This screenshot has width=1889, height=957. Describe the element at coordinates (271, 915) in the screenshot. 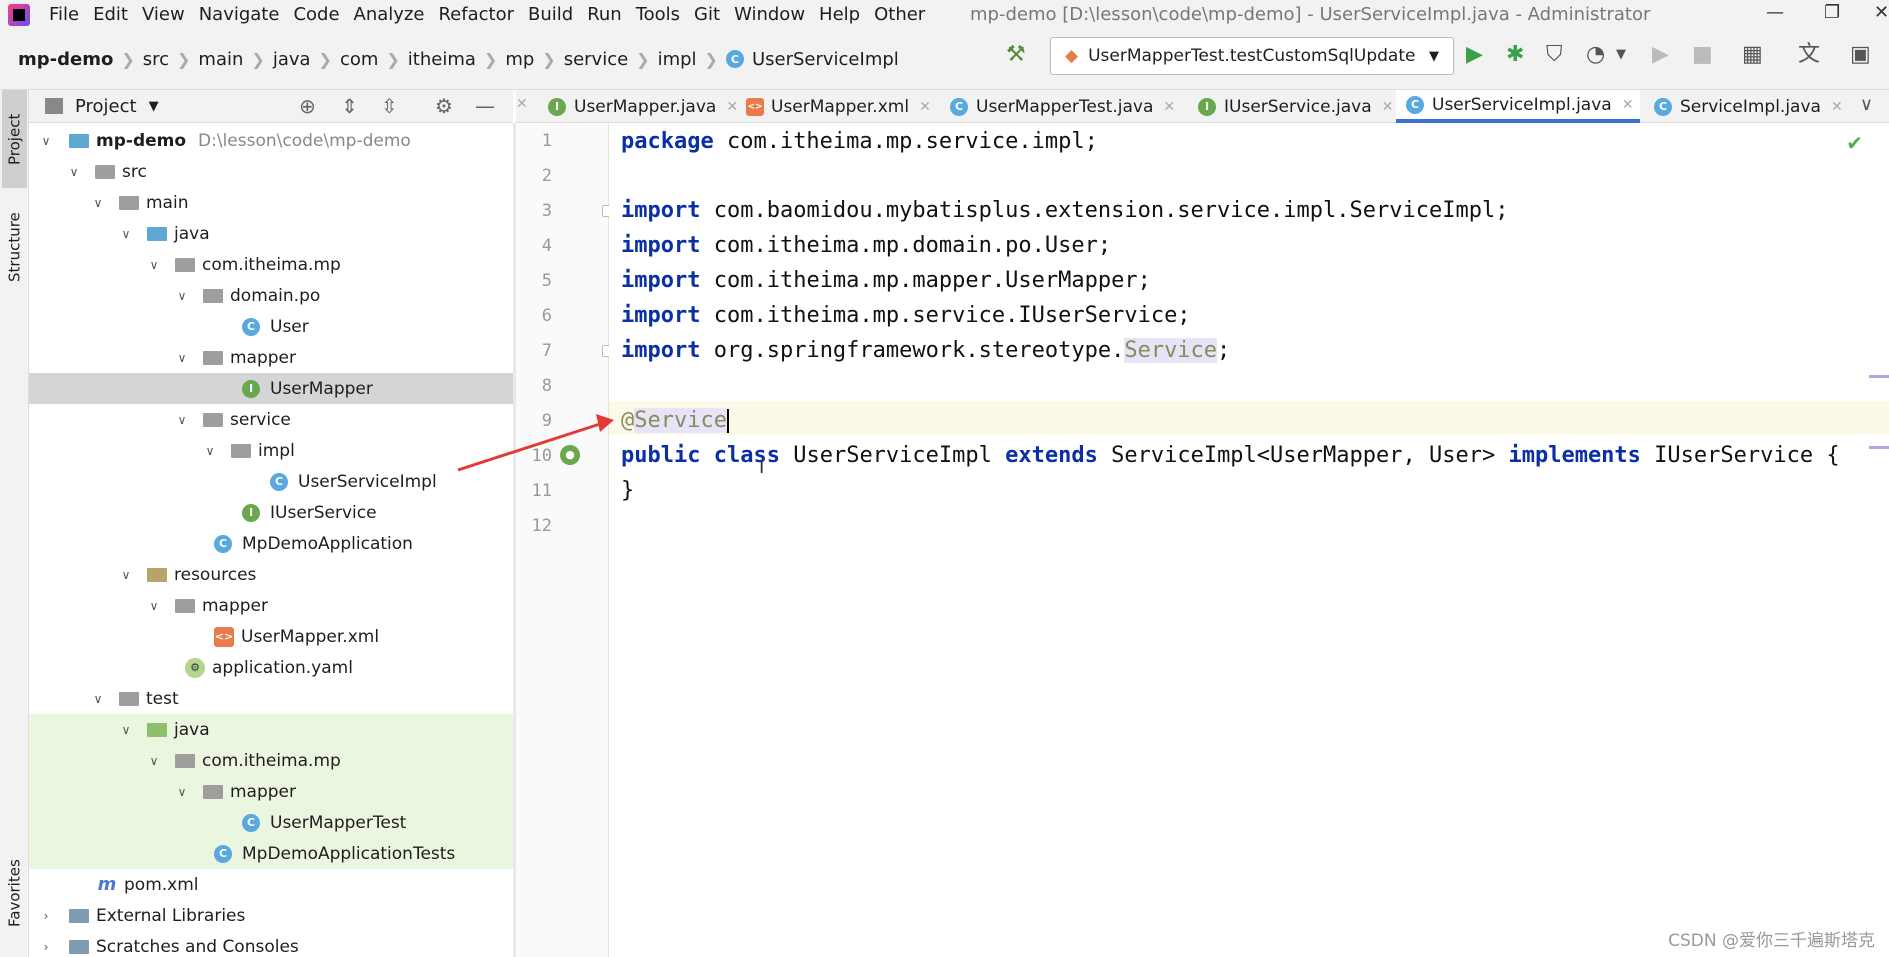

I see `tree-item: › External Libraries` at that location.